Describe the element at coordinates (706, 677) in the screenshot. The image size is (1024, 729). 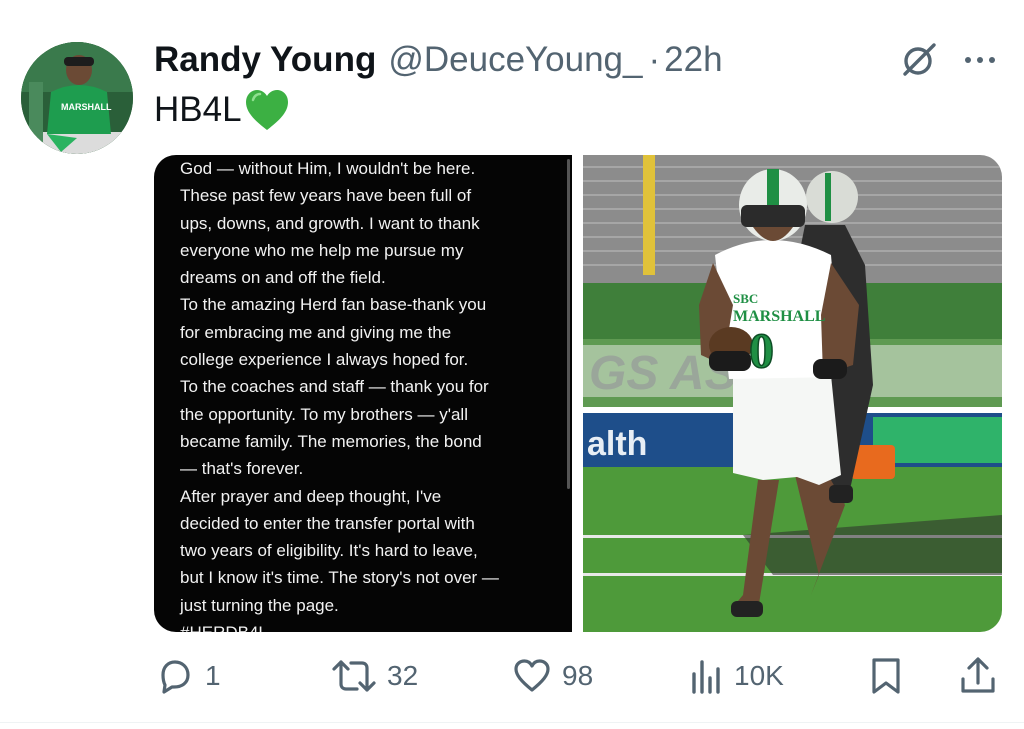
I see `views-icon` at that location.